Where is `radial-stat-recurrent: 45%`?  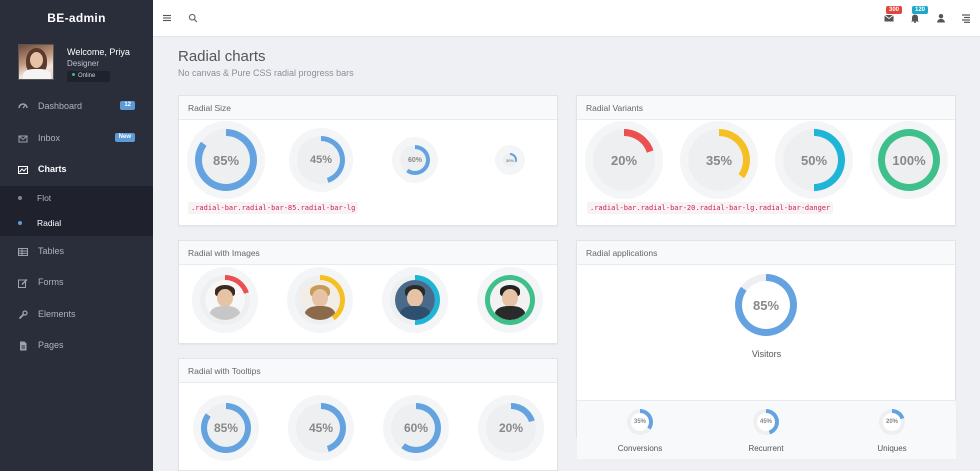
radial-stat-recurrent: 45% is located at coordinates (766, 422).